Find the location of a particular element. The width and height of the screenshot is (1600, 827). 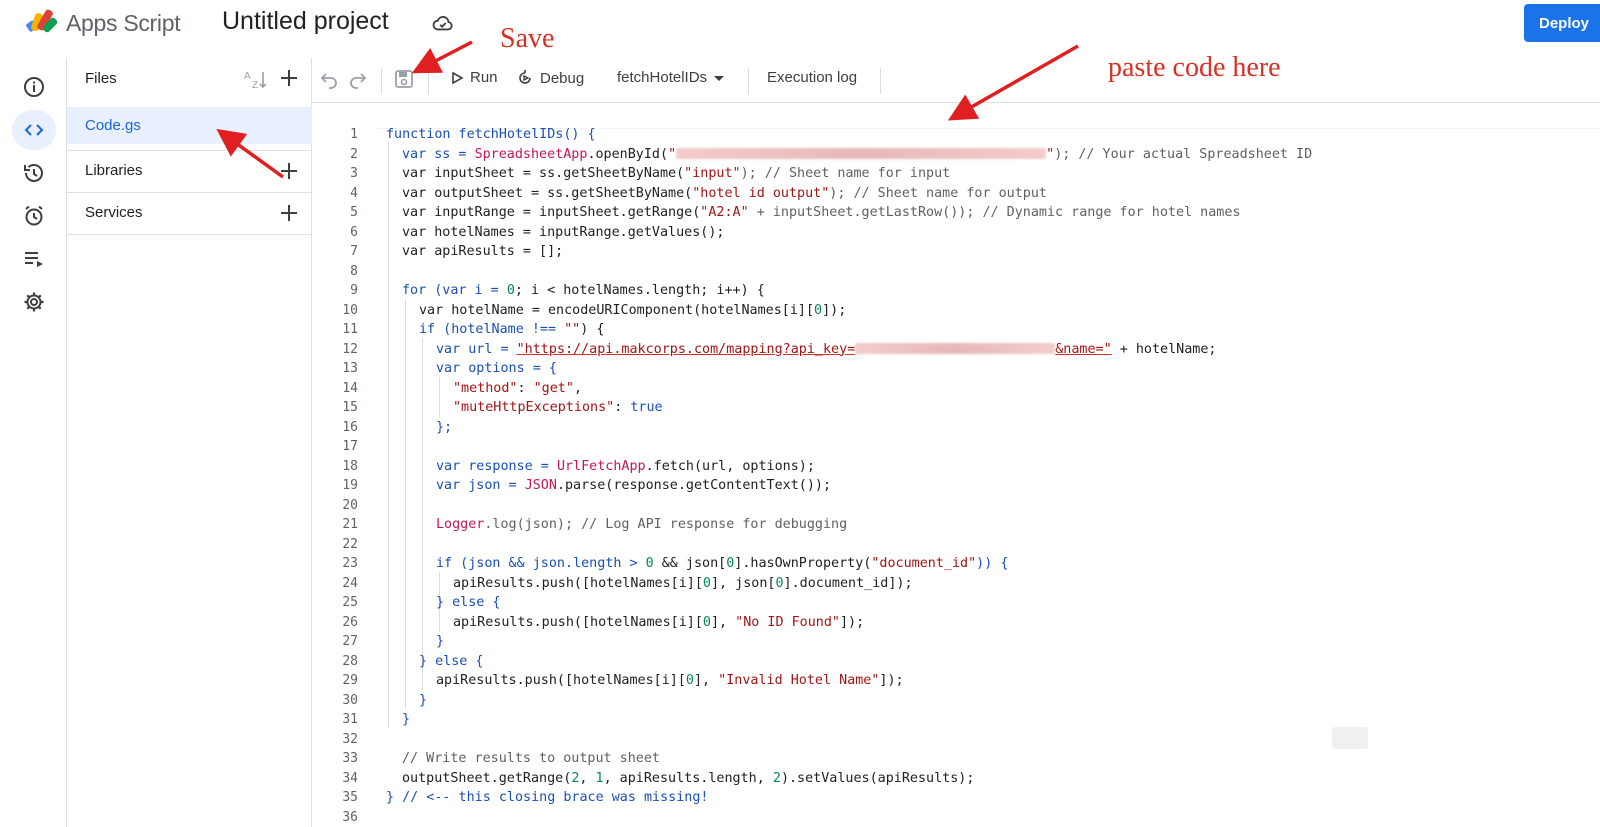

undo-icon is located at coordinates (329, 79).